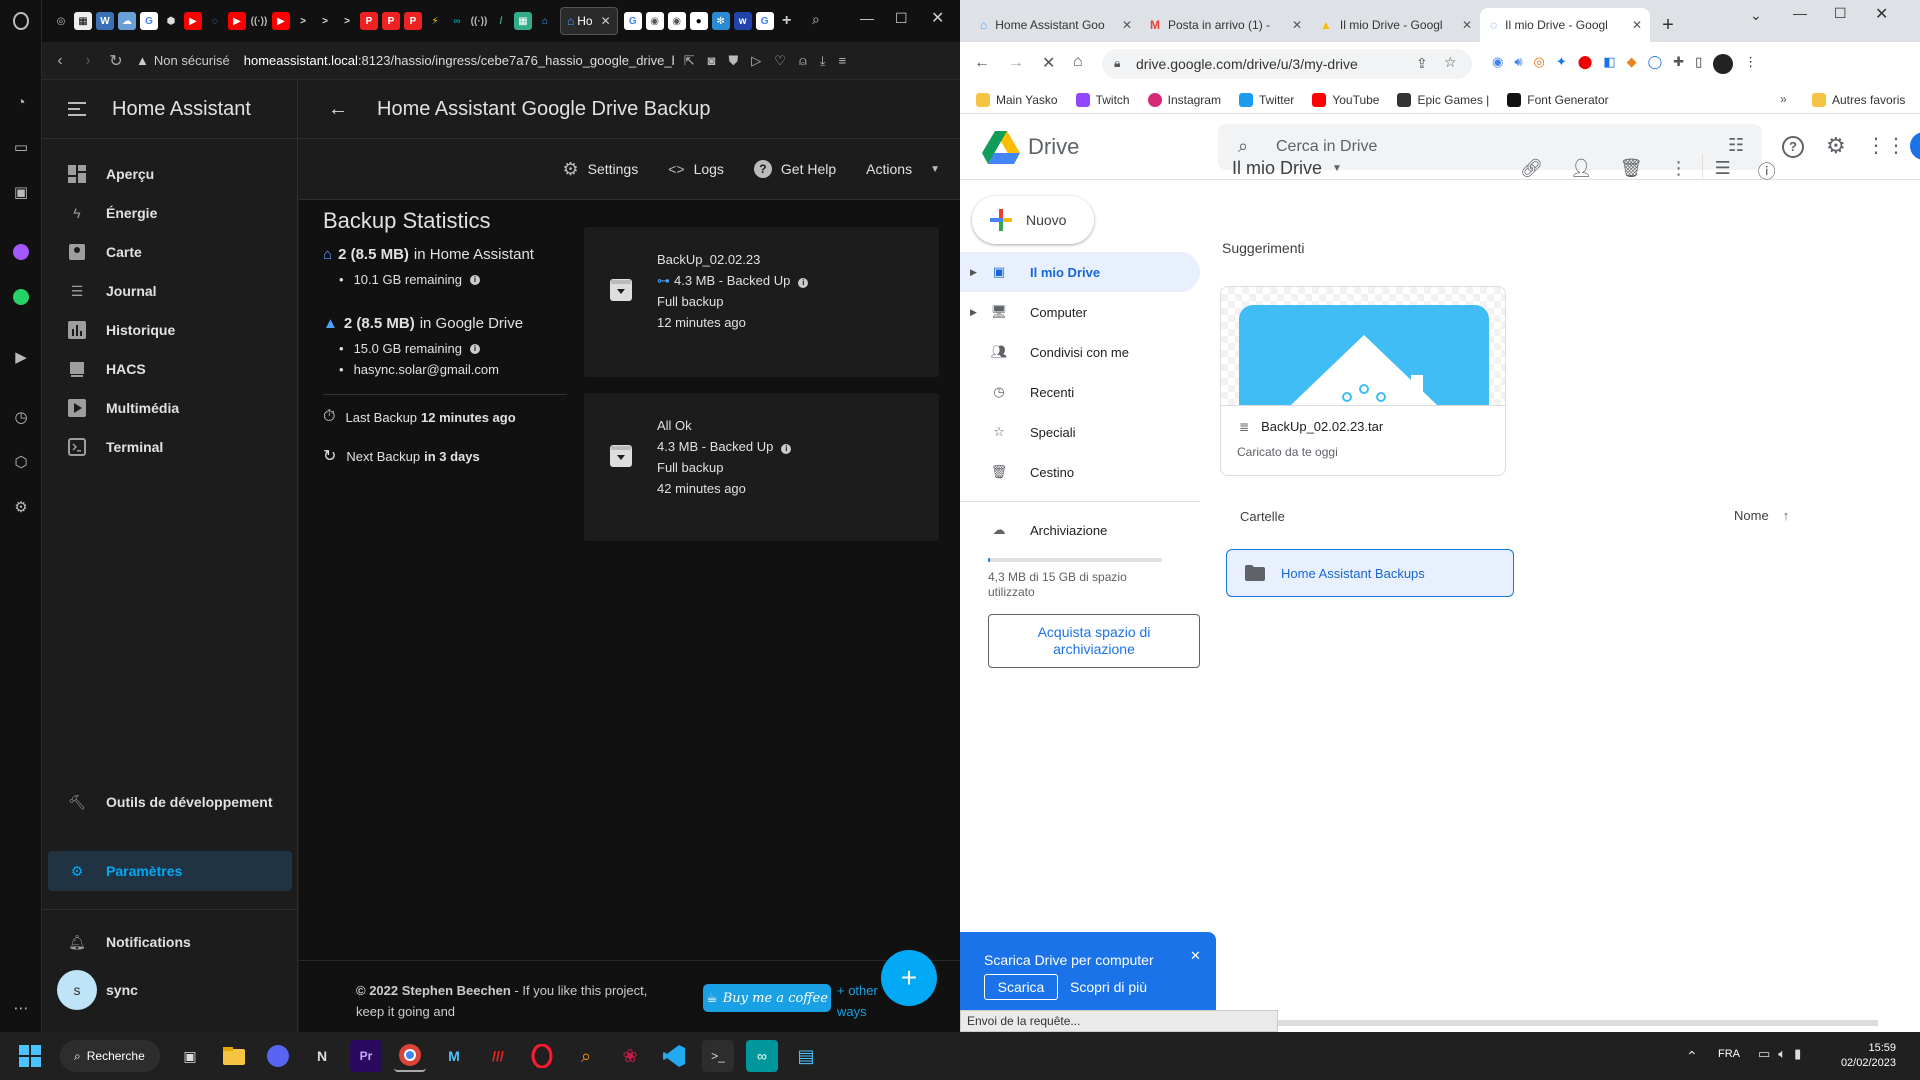 Image resolution: width=1920 pixels, height=1080 pixels. Describe the element at coordinates (170, 213) in the screenshot. I see `sidebar-item-energie: ϟ Énergie` at that location.